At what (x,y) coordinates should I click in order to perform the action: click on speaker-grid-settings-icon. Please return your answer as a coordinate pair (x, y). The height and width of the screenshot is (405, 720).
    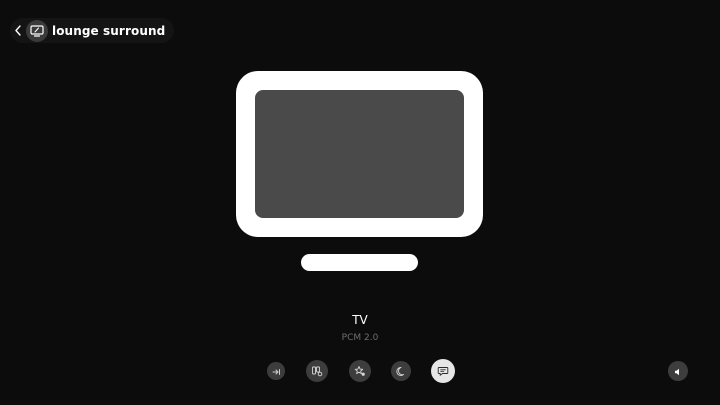
    Looking at the image, I should click on (317, 371).